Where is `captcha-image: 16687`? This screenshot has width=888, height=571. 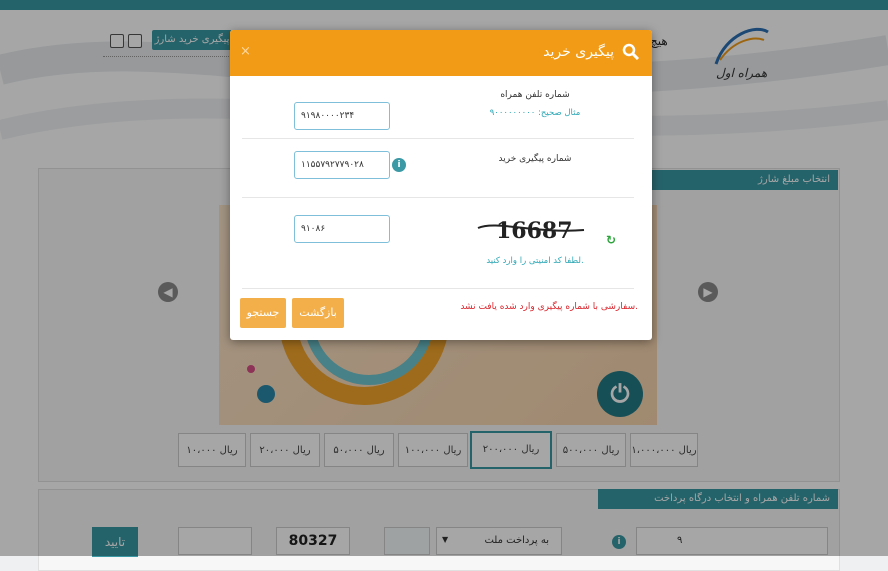 captcha-image: 16687 is located at coordinates (531, 231).